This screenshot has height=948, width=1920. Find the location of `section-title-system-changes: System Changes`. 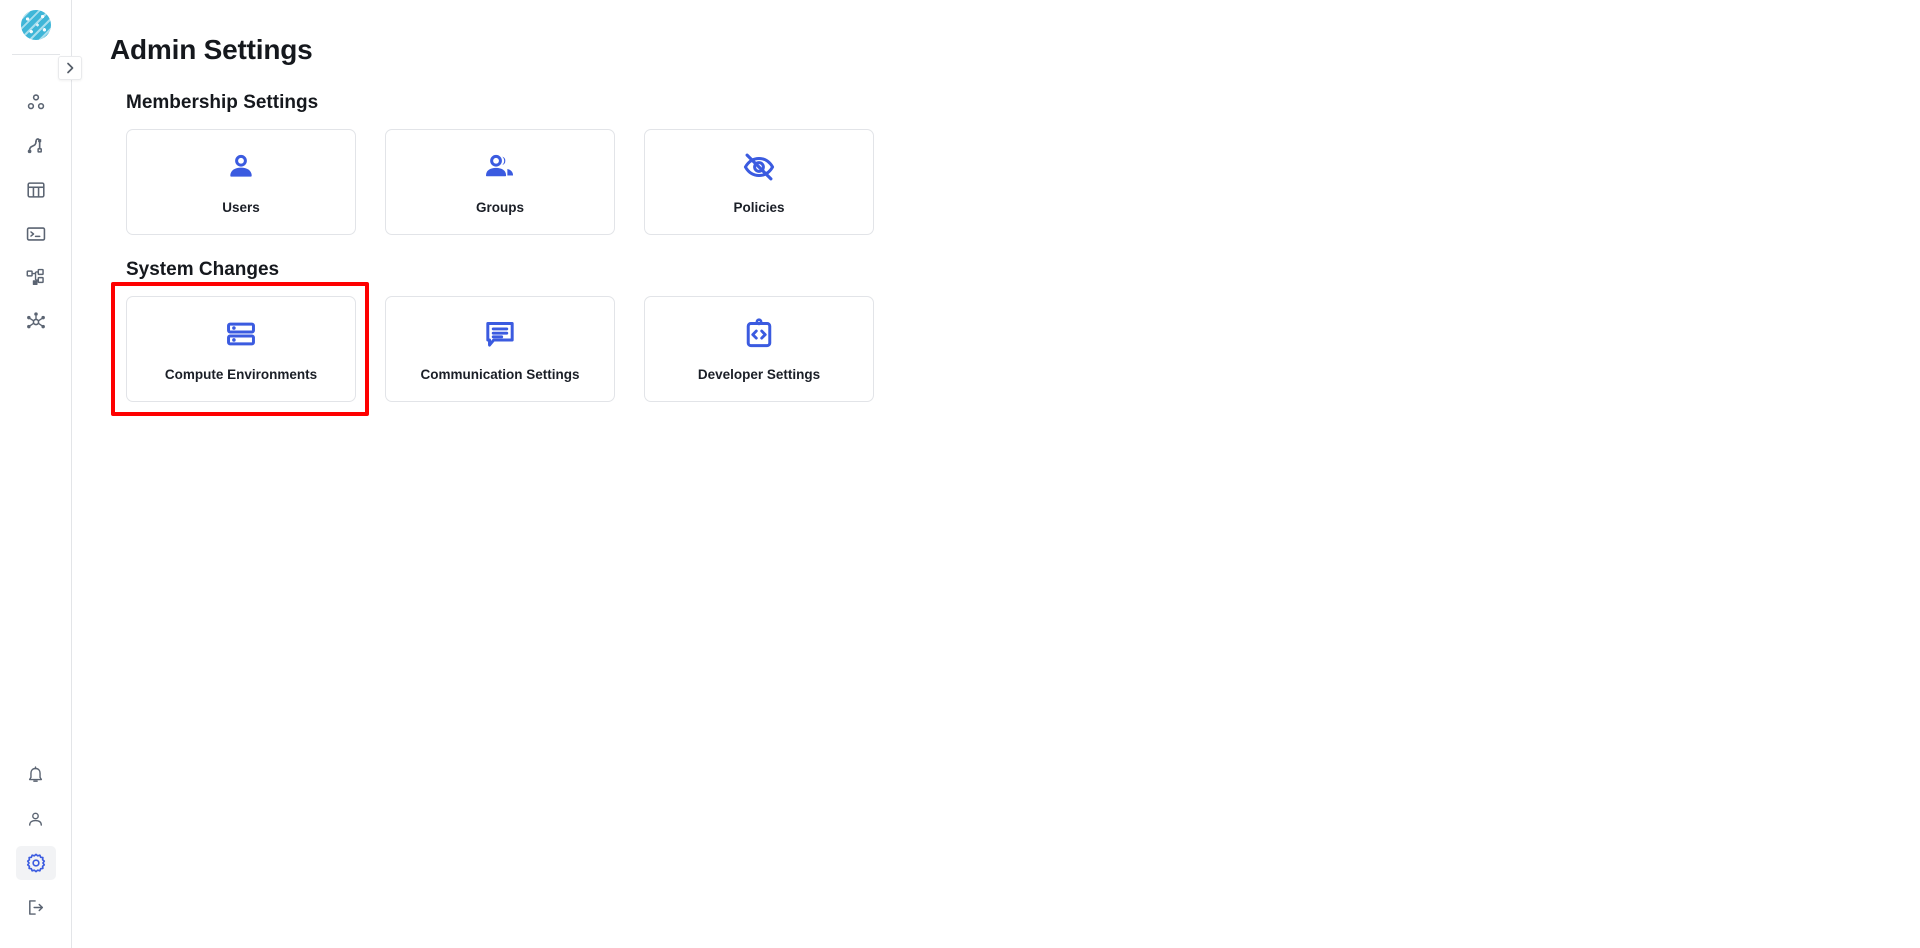

section-title-system-changes: System Changes is located at coordinates (203, 269).